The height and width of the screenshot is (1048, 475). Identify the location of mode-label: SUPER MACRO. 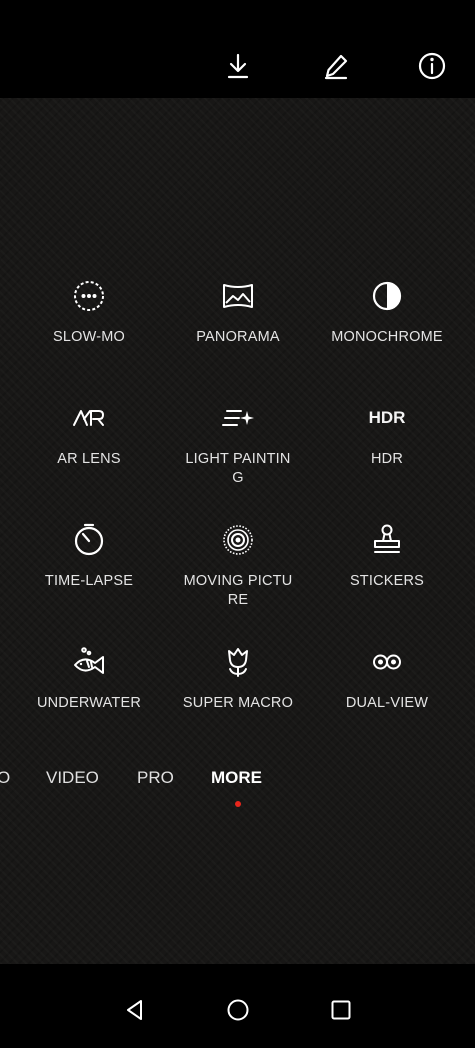
(238, 703).